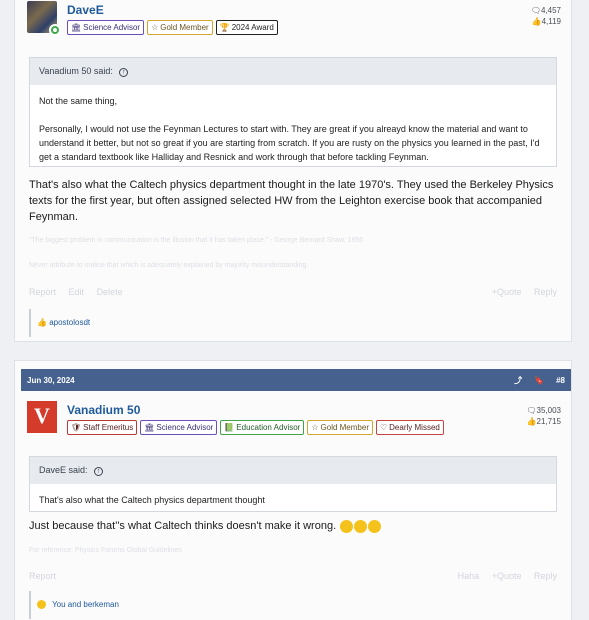 The height and width of the screenshot is (620, 589). I want to click on avatar-letter: V, so click(42, 415).